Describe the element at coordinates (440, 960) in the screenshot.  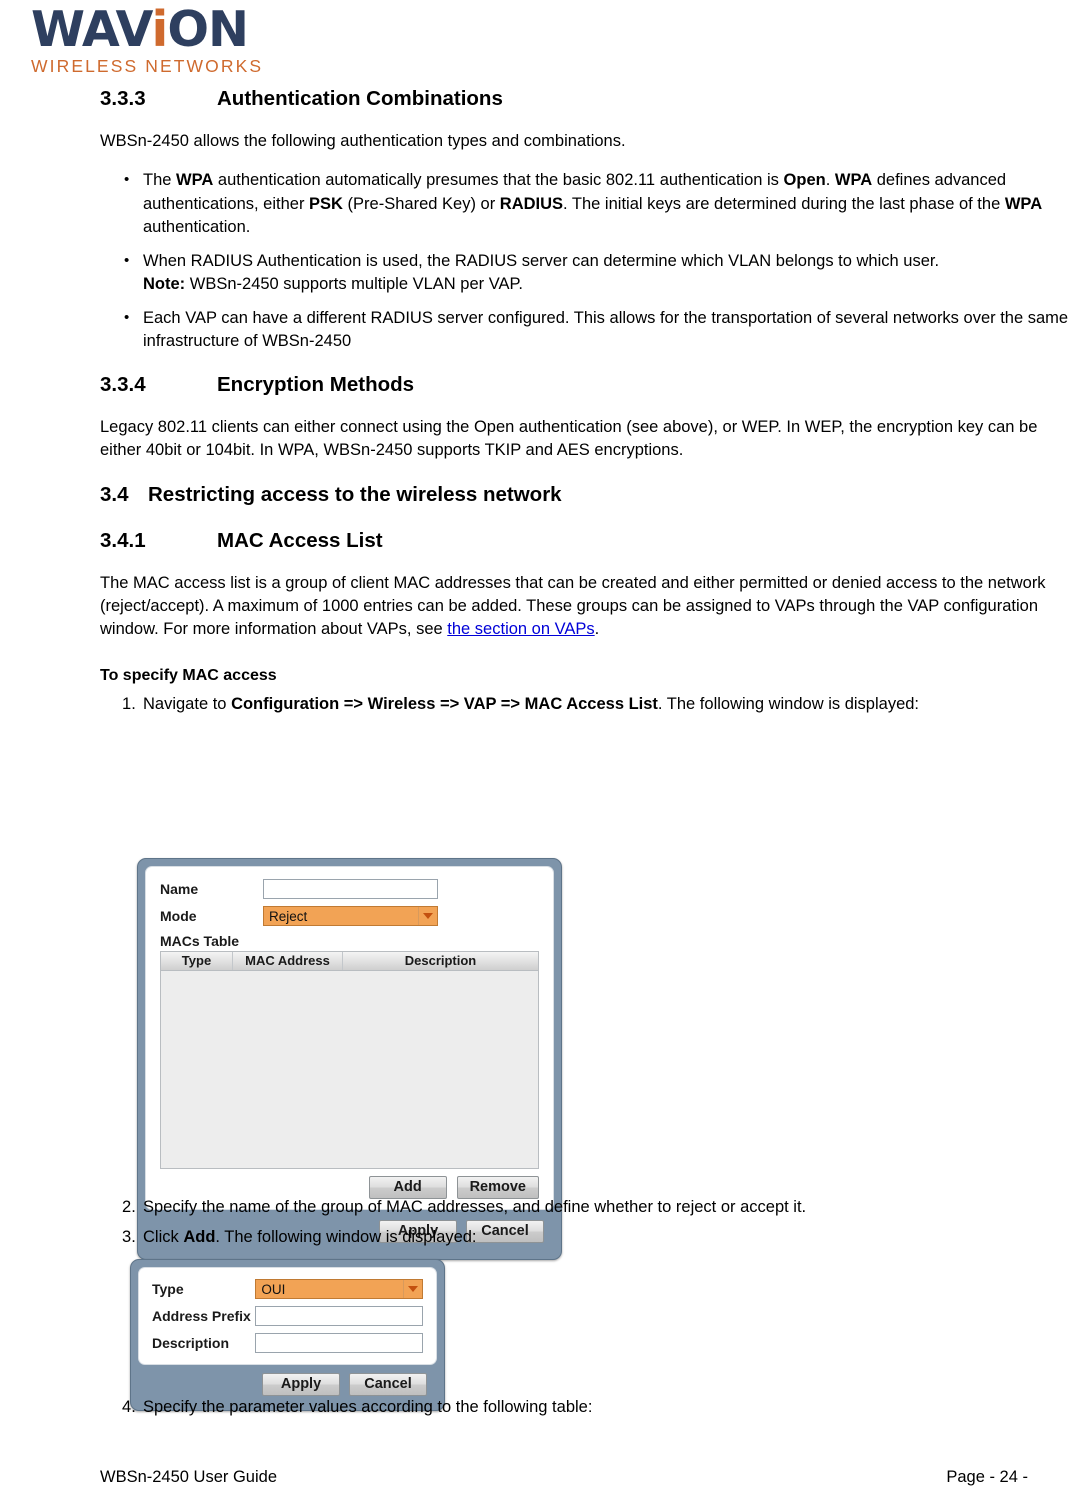
I see `column-header-description: Description` at that location.